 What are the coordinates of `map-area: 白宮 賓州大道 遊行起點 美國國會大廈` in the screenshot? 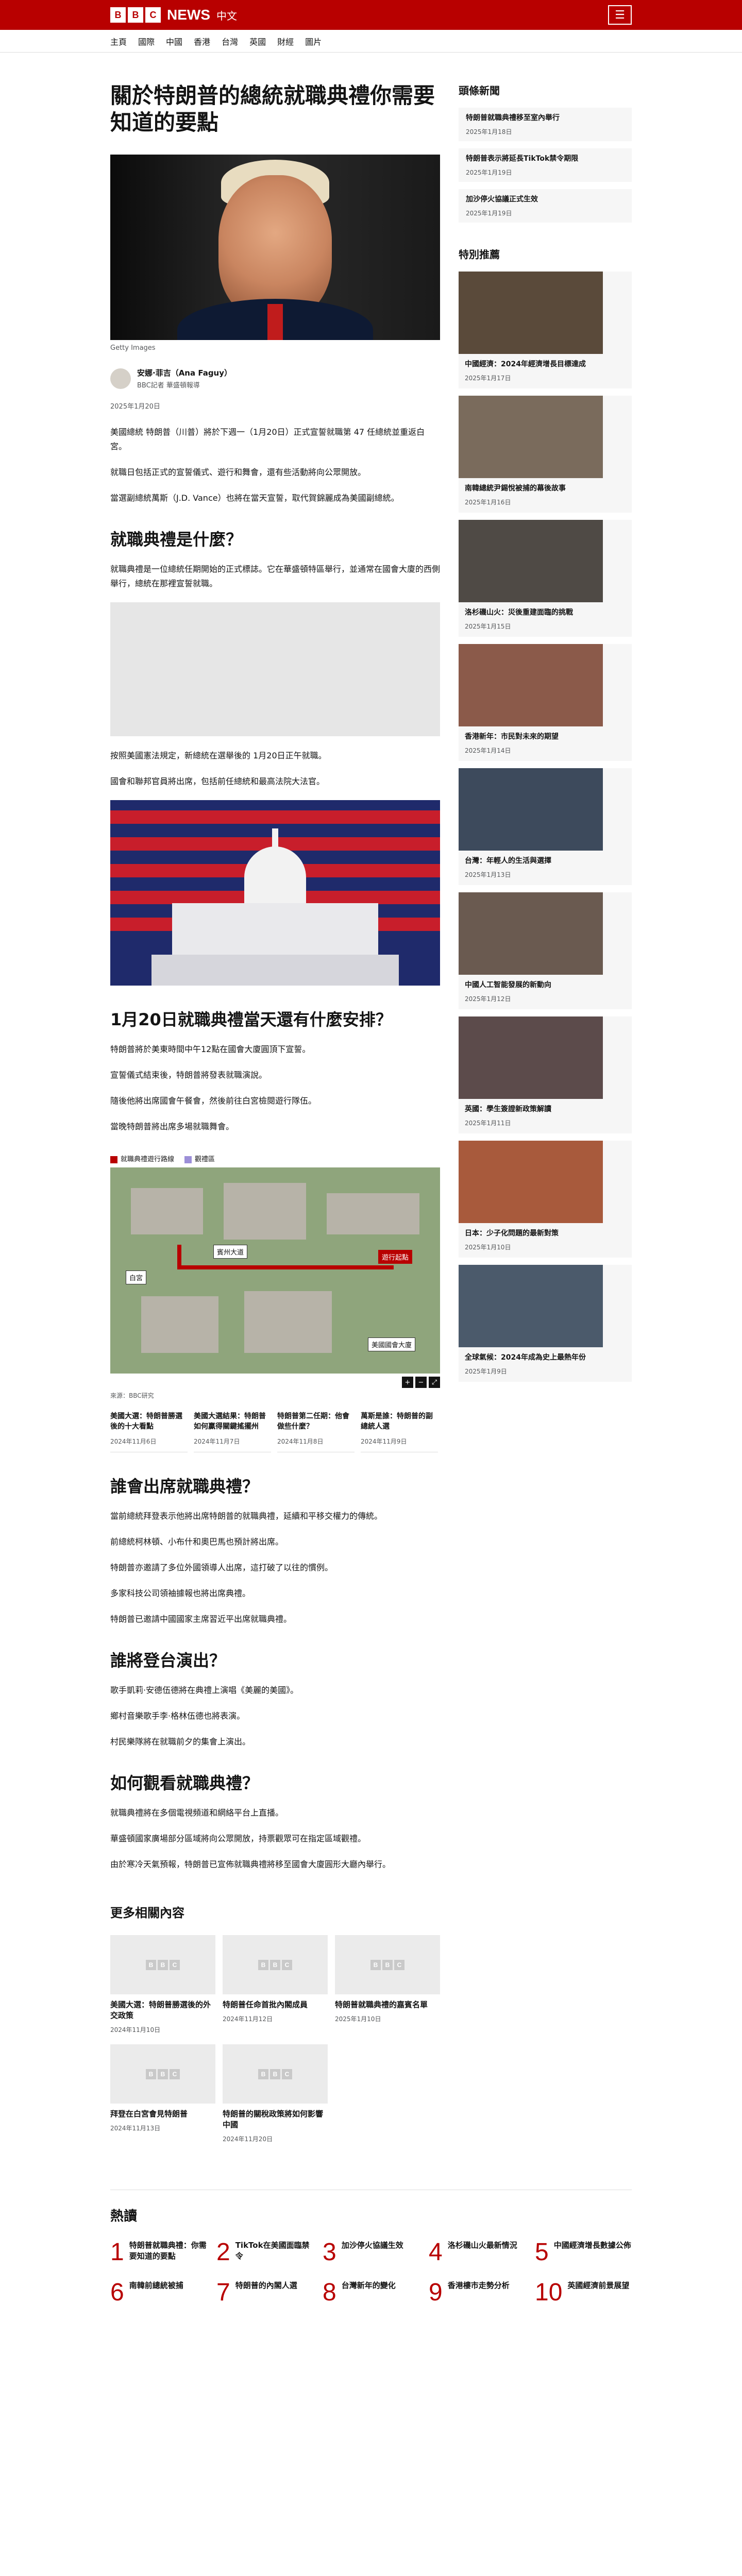 It's located at (275, 1271).